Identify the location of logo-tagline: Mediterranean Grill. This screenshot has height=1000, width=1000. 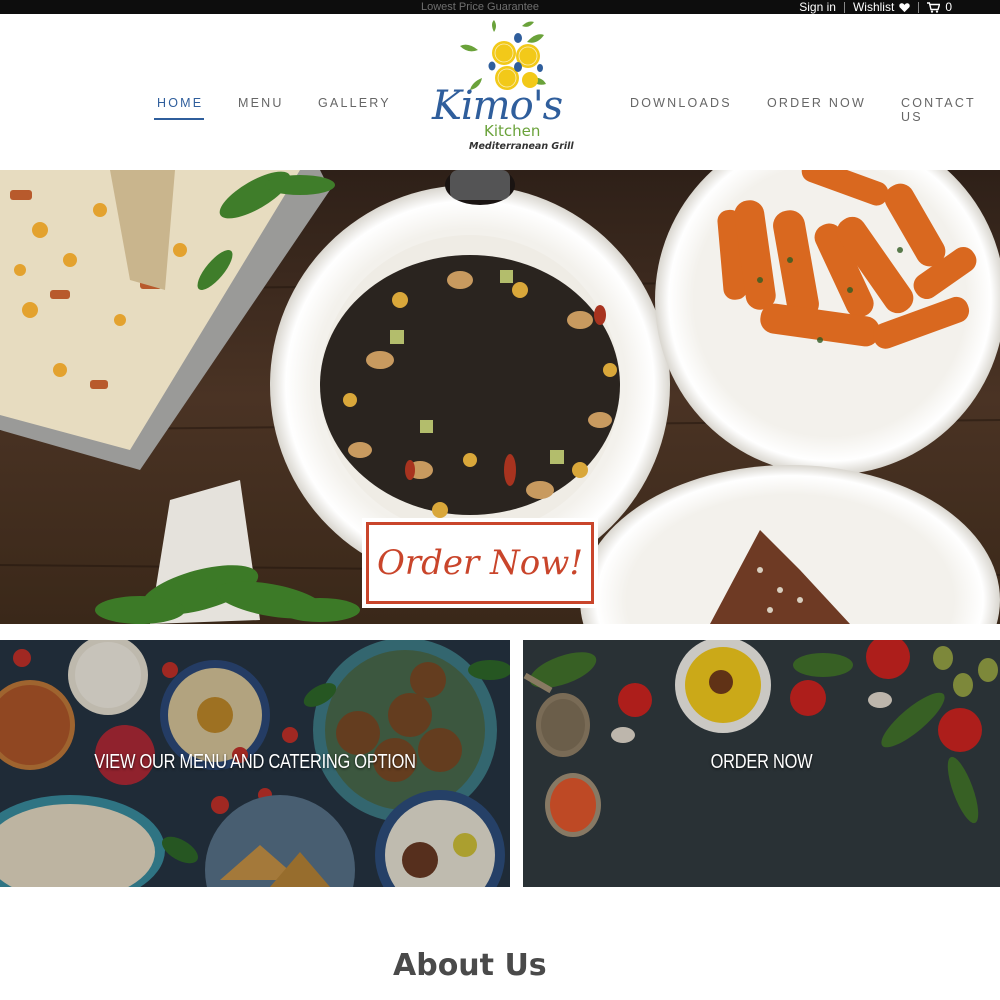
(521, 146).